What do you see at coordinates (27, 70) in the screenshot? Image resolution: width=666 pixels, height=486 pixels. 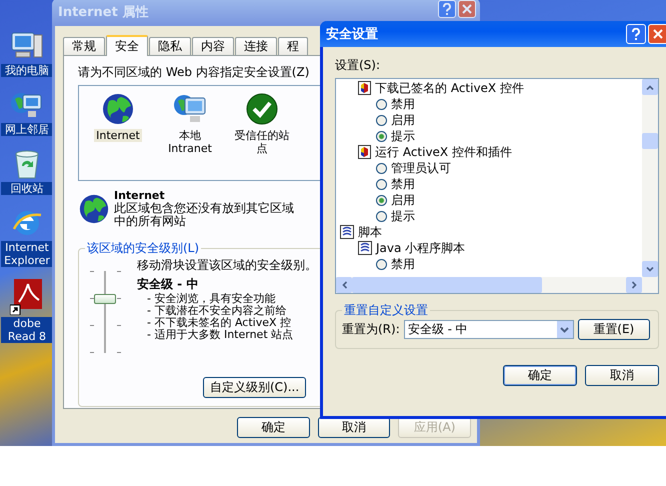 I see `desktop-icon-label: 我的电脑` at bounding box center [27, 70].